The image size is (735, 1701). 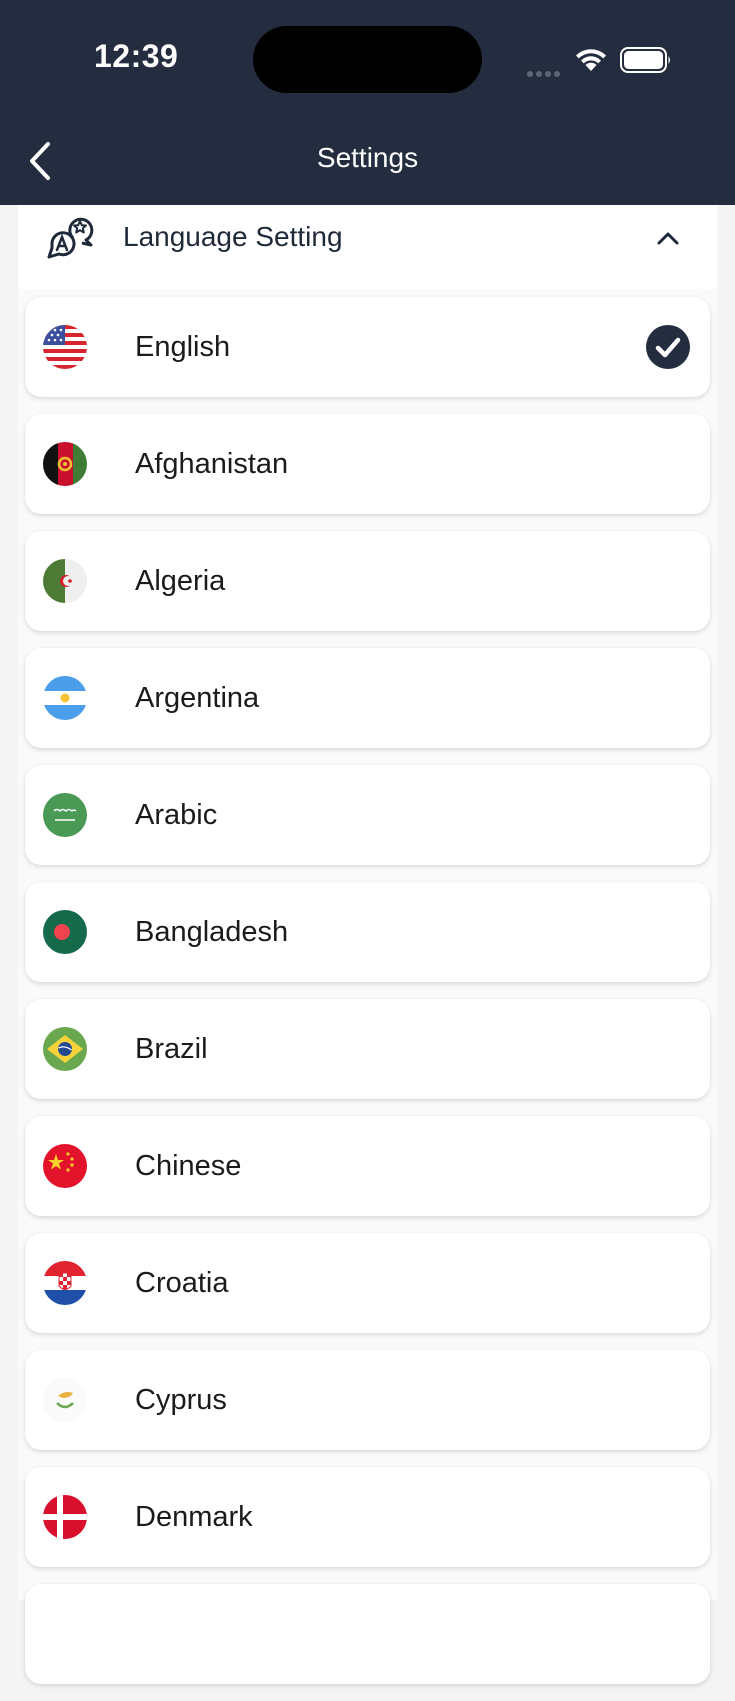 What do you see at coordinates (367, 1400) in the screenshot?
I see `language-item-cyprus: Cyprus` at bounding box center [367, 1400].